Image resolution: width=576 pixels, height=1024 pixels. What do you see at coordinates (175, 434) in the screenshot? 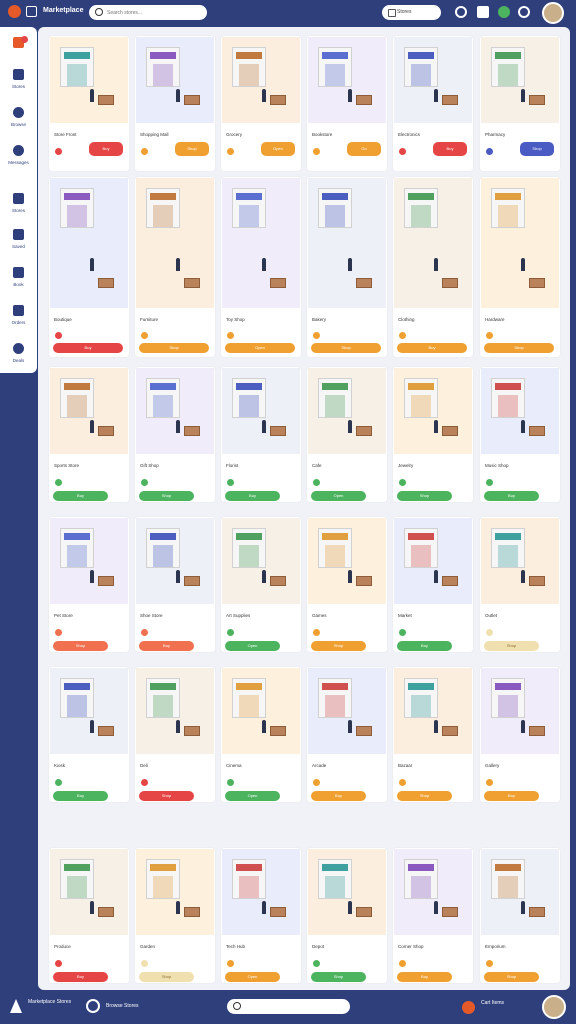
I see `store-card: Gift Shop Shop` at bounding box center [175, 434].